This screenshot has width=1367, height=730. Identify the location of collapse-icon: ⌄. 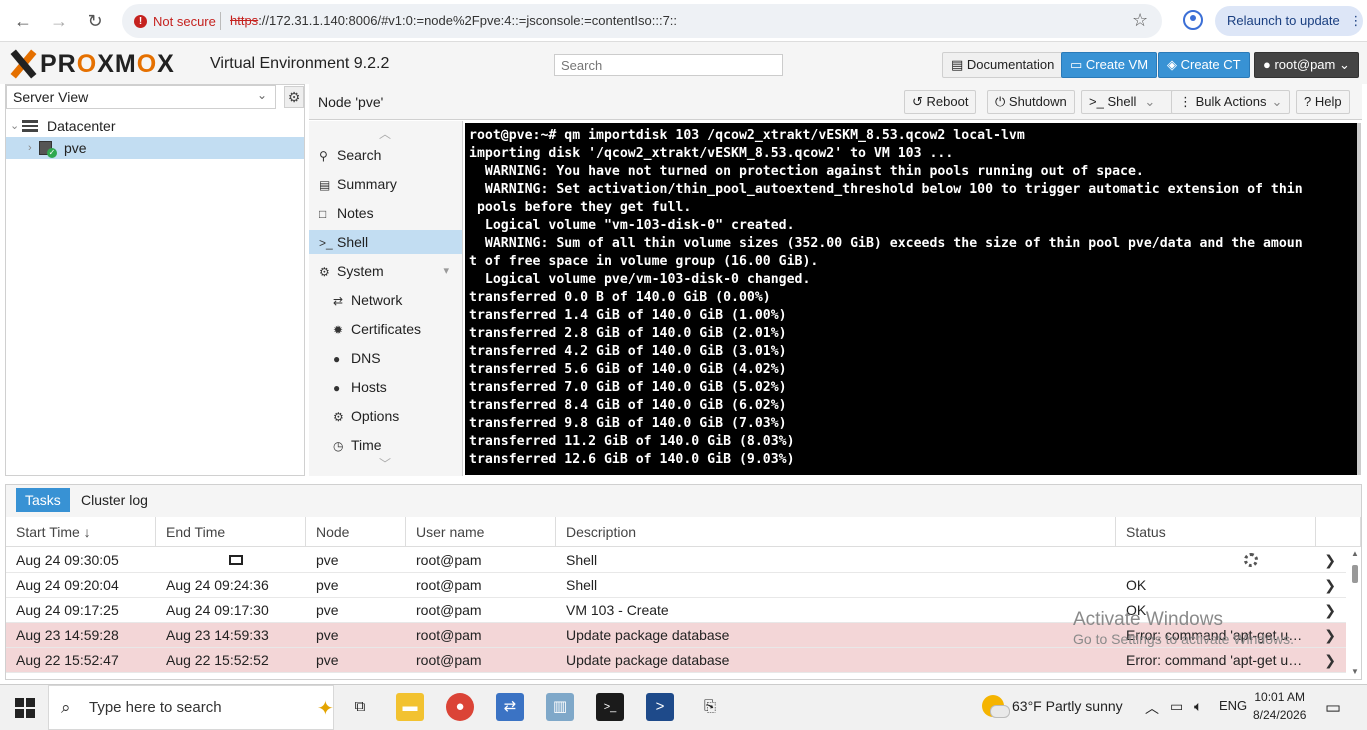
(14, 126).